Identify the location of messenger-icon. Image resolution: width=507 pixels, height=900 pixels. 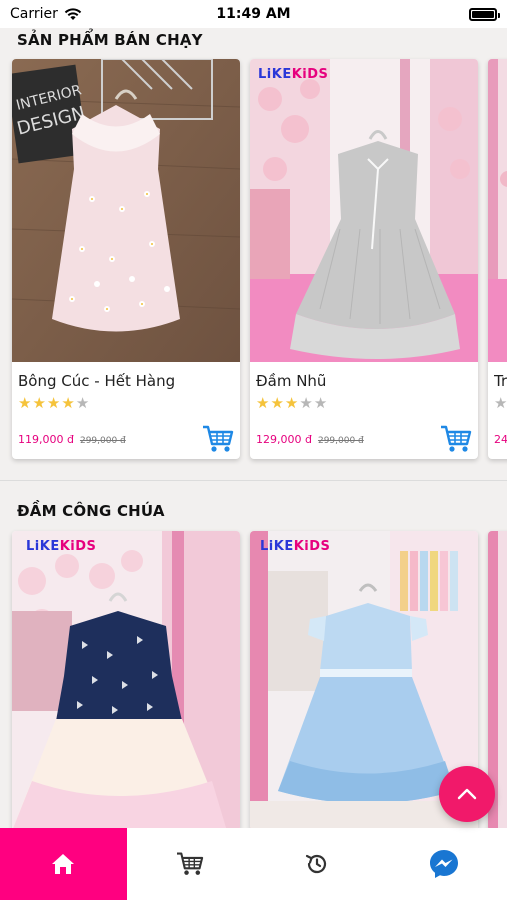
(443, 864).